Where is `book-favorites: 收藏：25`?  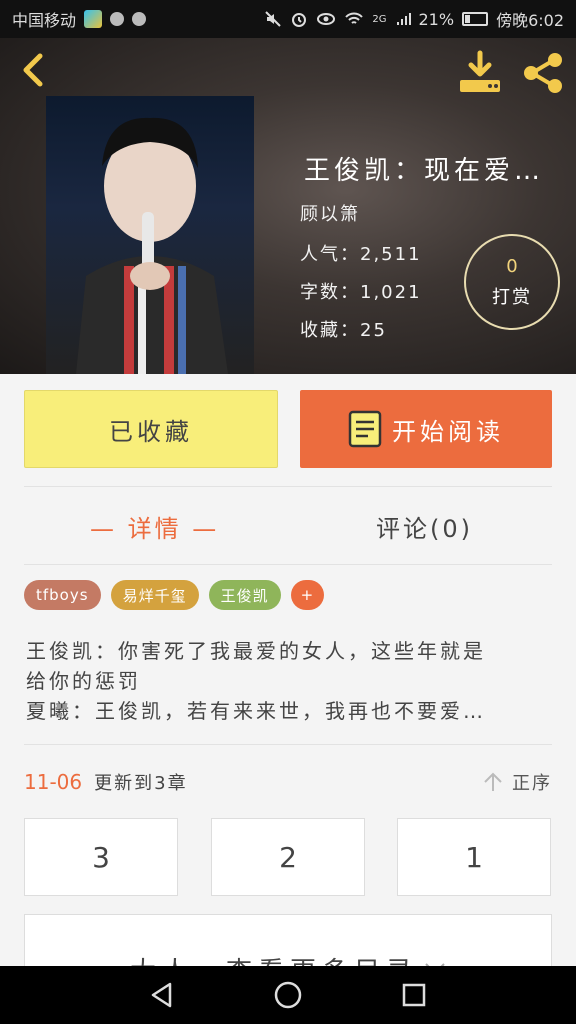
book-favorites: 收藏：25 is located at coordinates (343, 330).